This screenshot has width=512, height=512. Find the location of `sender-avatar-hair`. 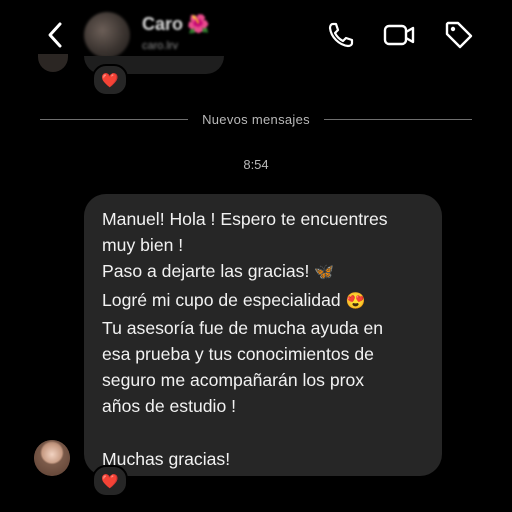

sender-avatar-hair is located at coordinates (52, 458).